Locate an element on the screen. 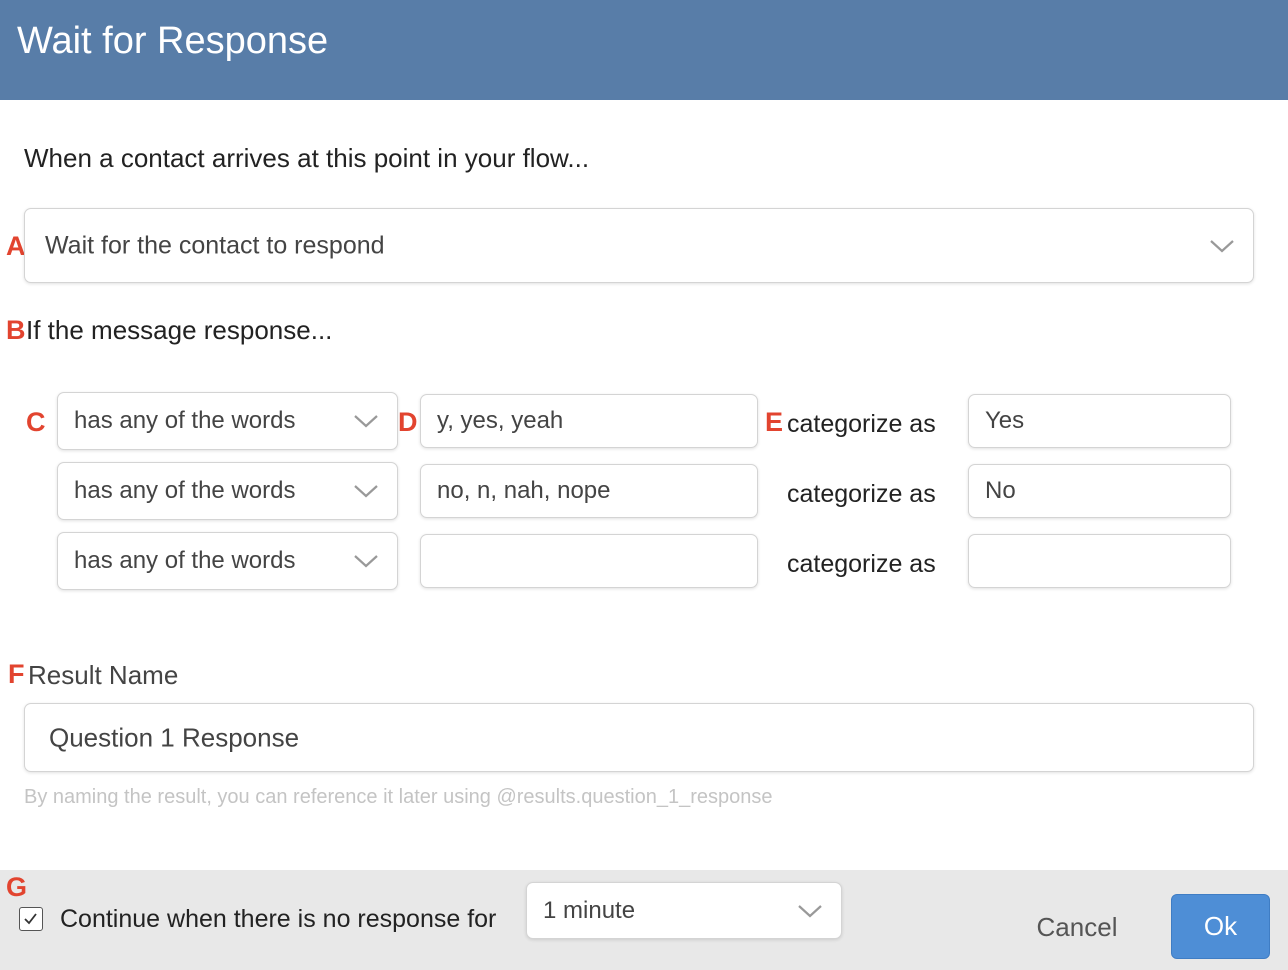  checkmark-icon is located at coordinates (30, 919).